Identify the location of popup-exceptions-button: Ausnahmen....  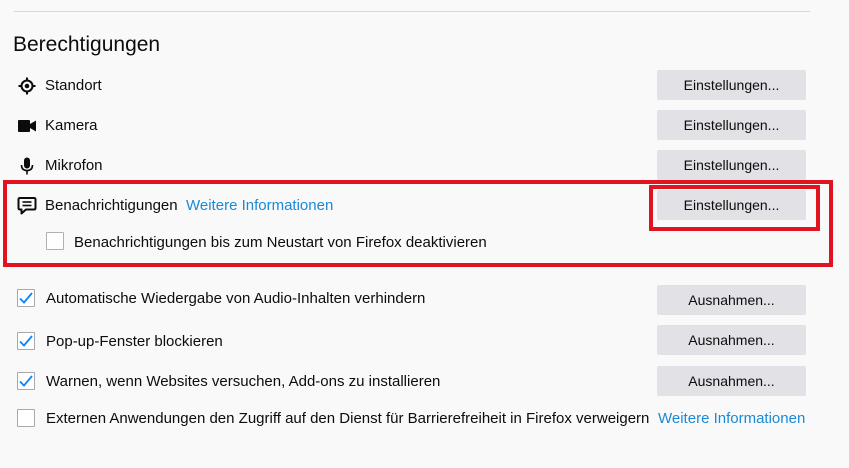
(731, 340).